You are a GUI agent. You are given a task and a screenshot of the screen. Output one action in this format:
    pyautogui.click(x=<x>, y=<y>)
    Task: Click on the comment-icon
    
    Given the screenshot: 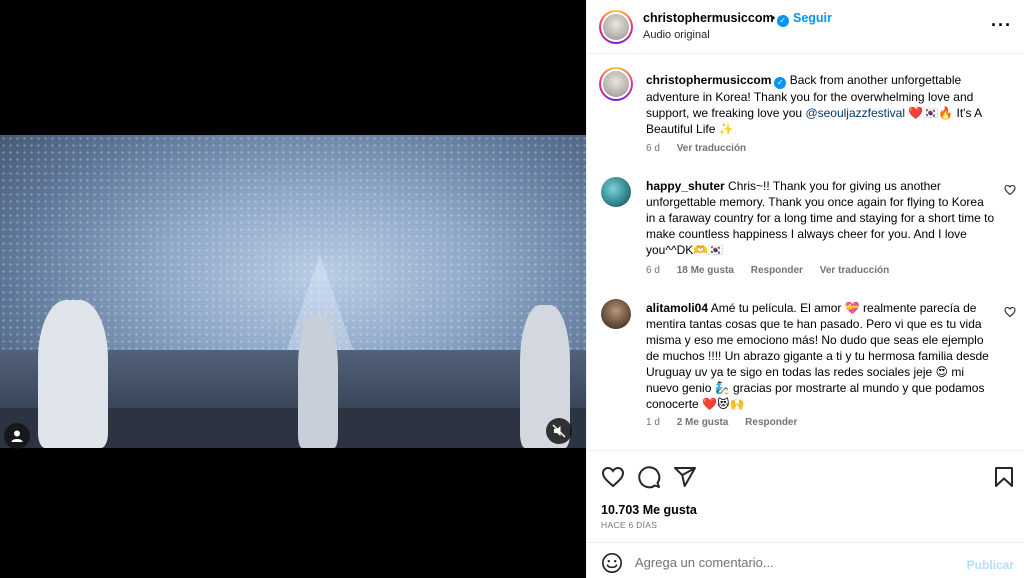 What is the action you would take?
    pyautogui.click(x=649, y=477)
    